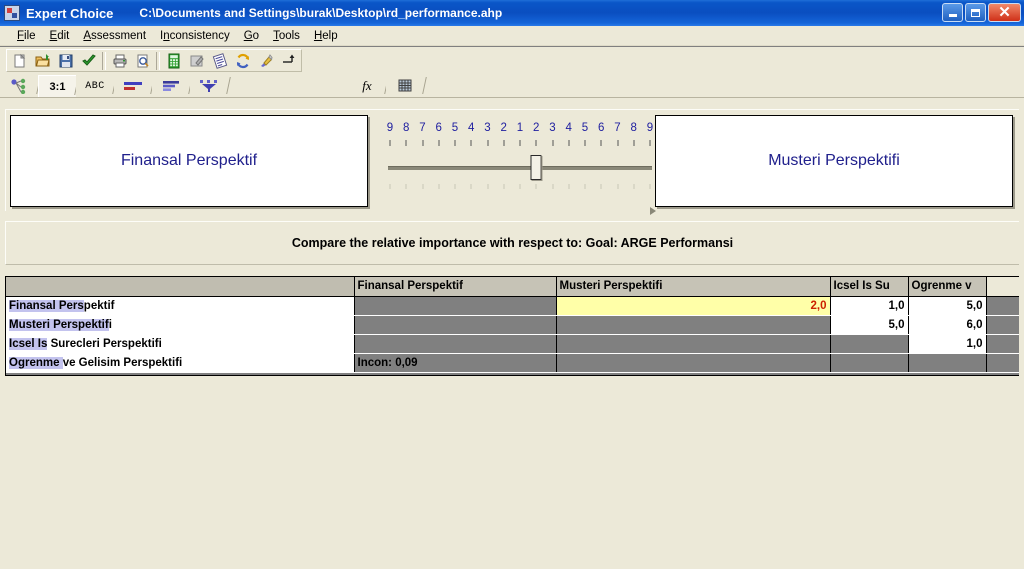 Image resolution: width=1024 pixels, height=569 pixels. Describe the element at coordinates (869, 287) in the screenshot. I see `matrix-header-col-2: Icsel Is Su` at that location.